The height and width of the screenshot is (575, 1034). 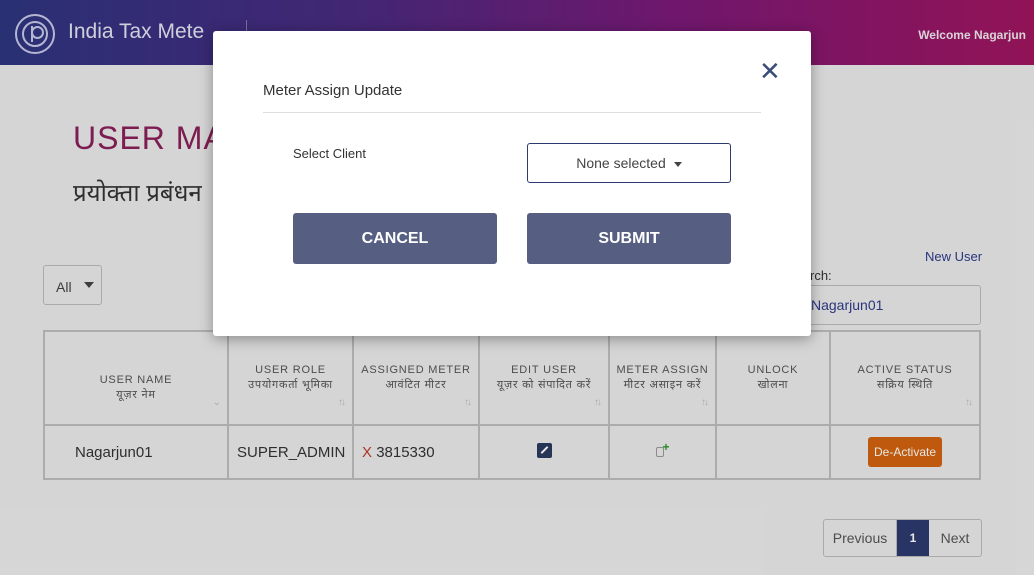 I want to click on select-client-dropdown: None selected, so click(x=629, y=163).